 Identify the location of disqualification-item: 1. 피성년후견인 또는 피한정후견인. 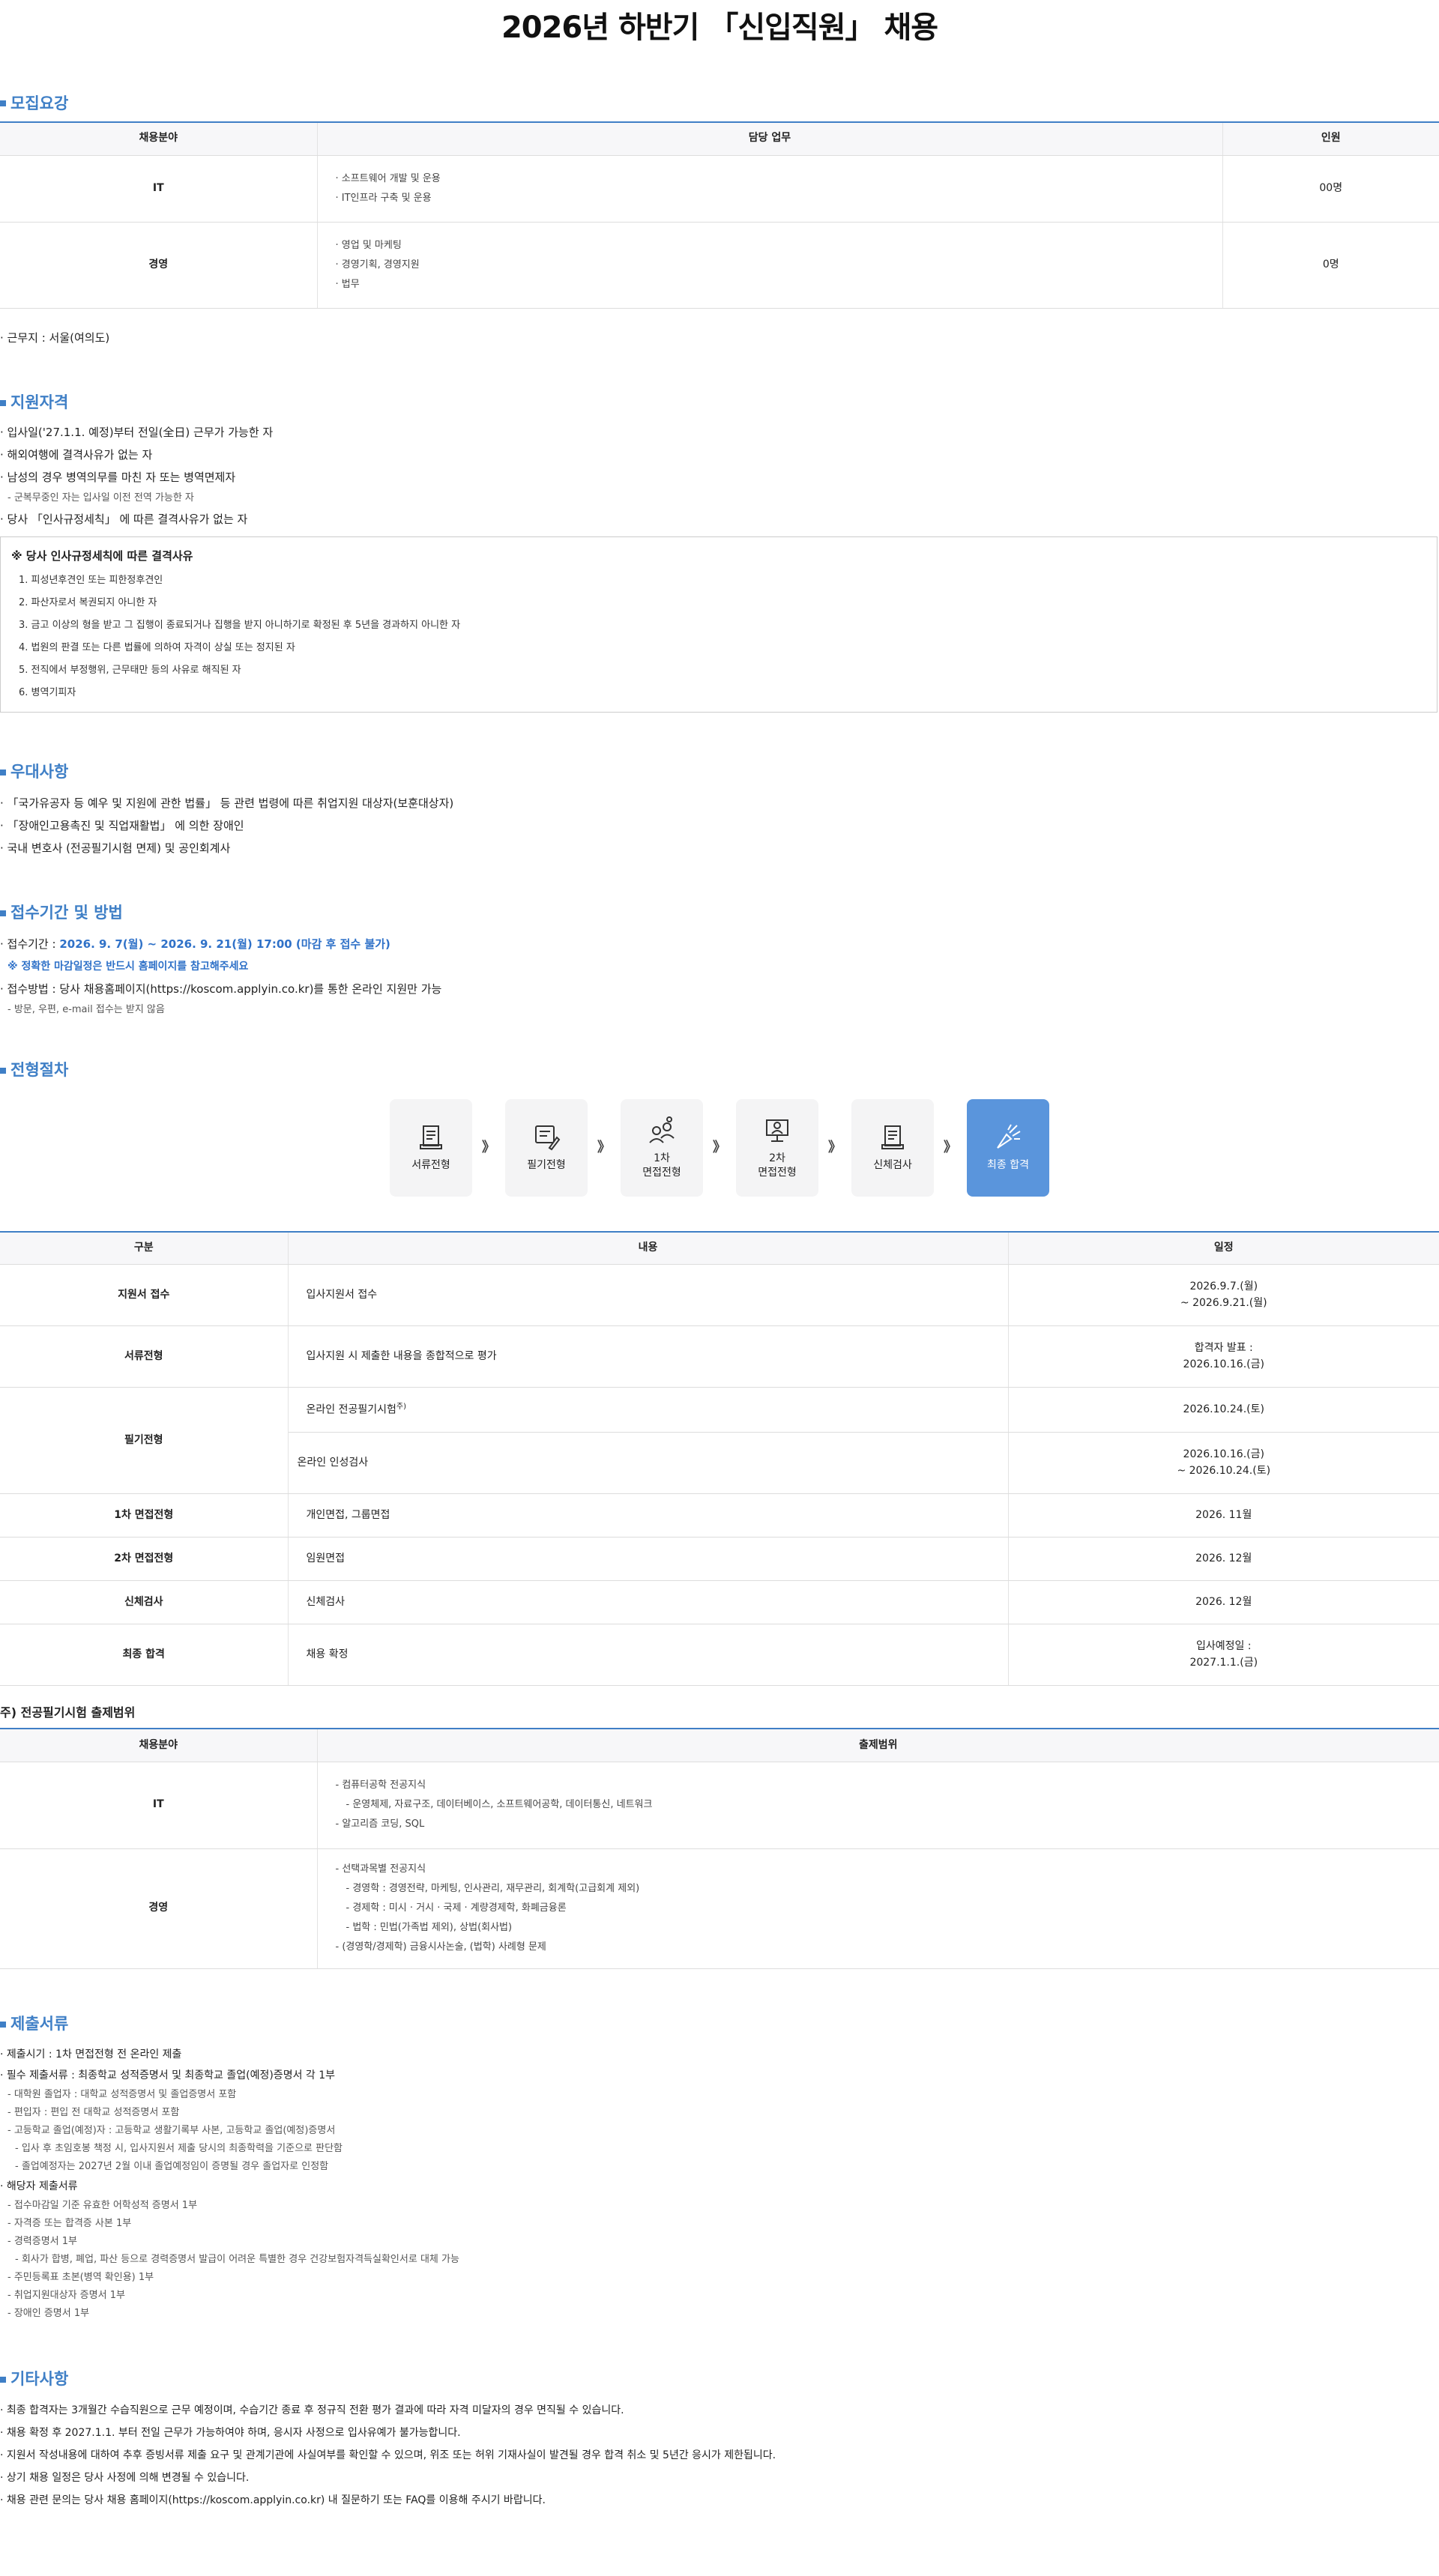
(91, 580).